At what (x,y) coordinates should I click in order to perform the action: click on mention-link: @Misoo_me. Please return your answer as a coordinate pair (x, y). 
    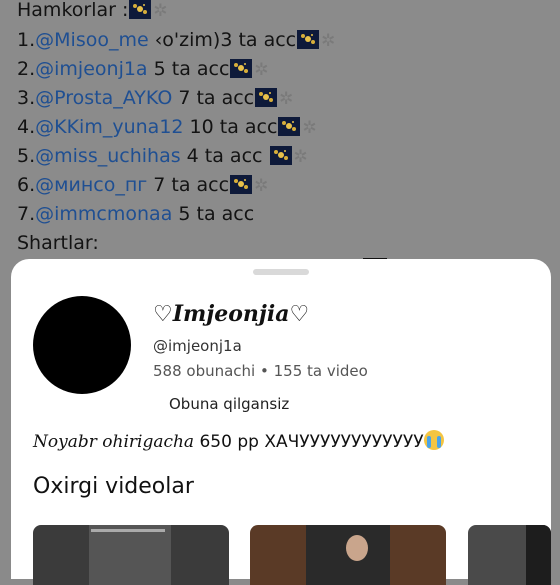
    Looking at the image, I should click on (92, 40).